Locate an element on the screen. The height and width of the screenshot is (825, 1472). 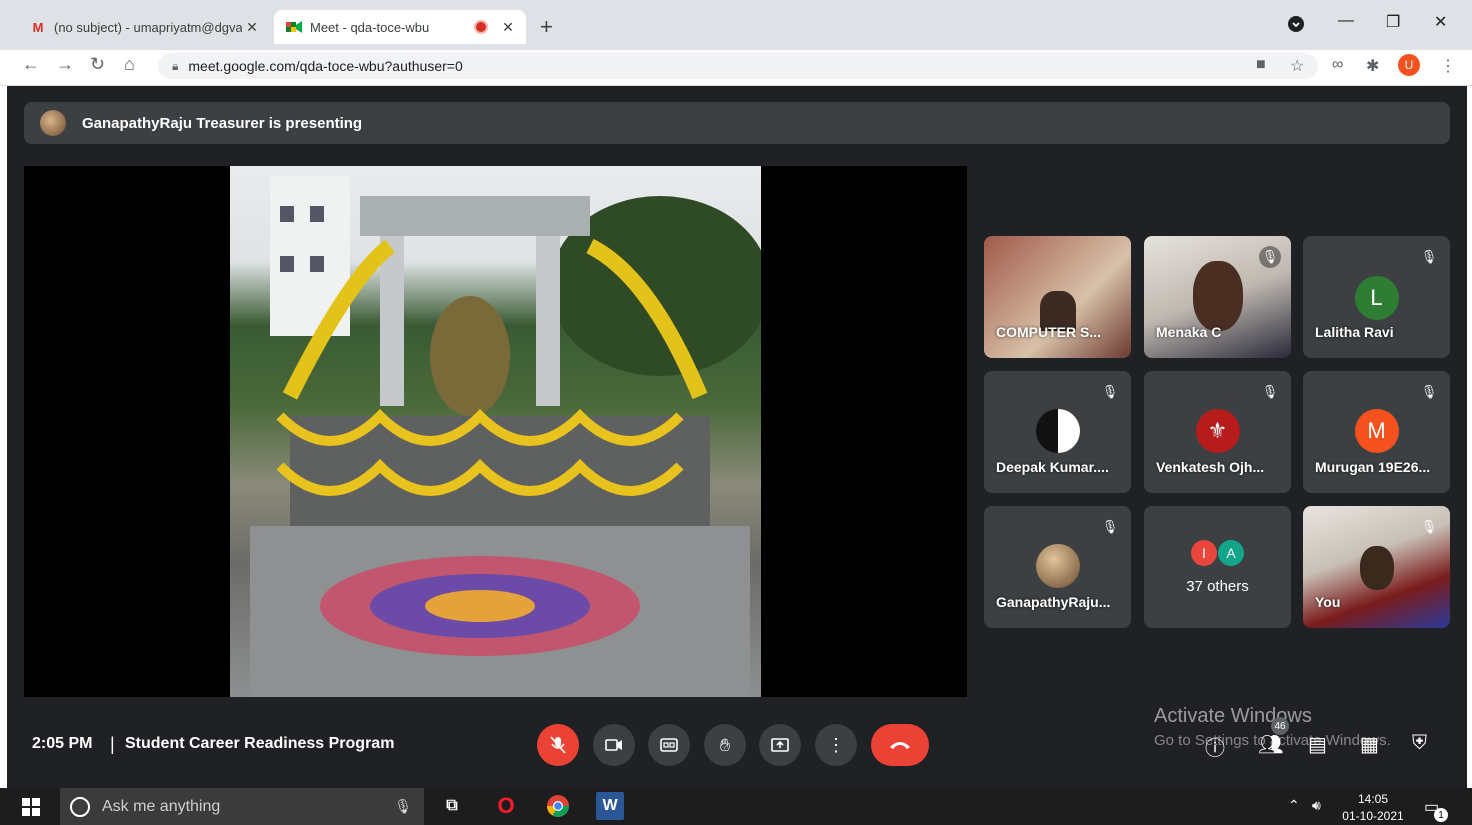
participant-name: Lalitha Ravi is located at coordinates (1354, 332).